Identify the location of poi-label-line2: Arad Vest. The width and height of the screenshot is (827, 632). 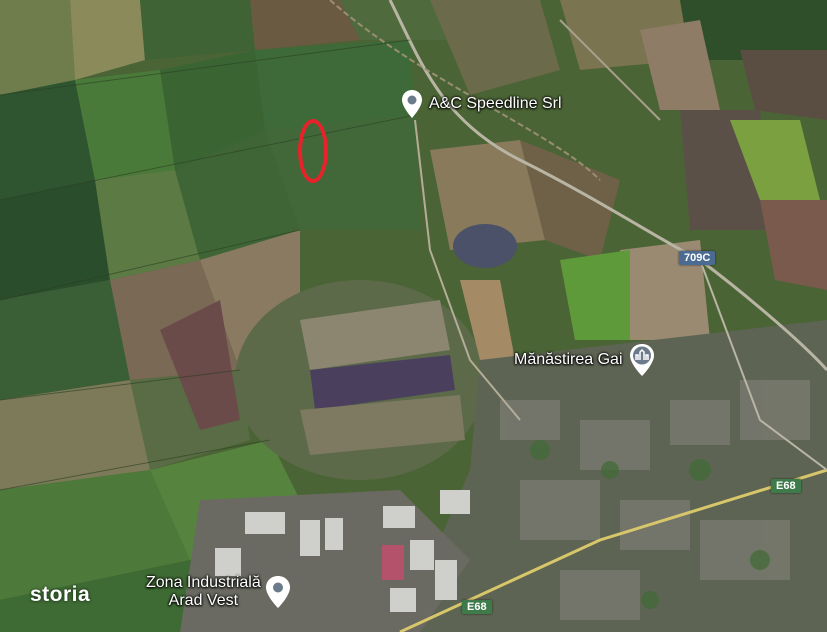
(203, 600).